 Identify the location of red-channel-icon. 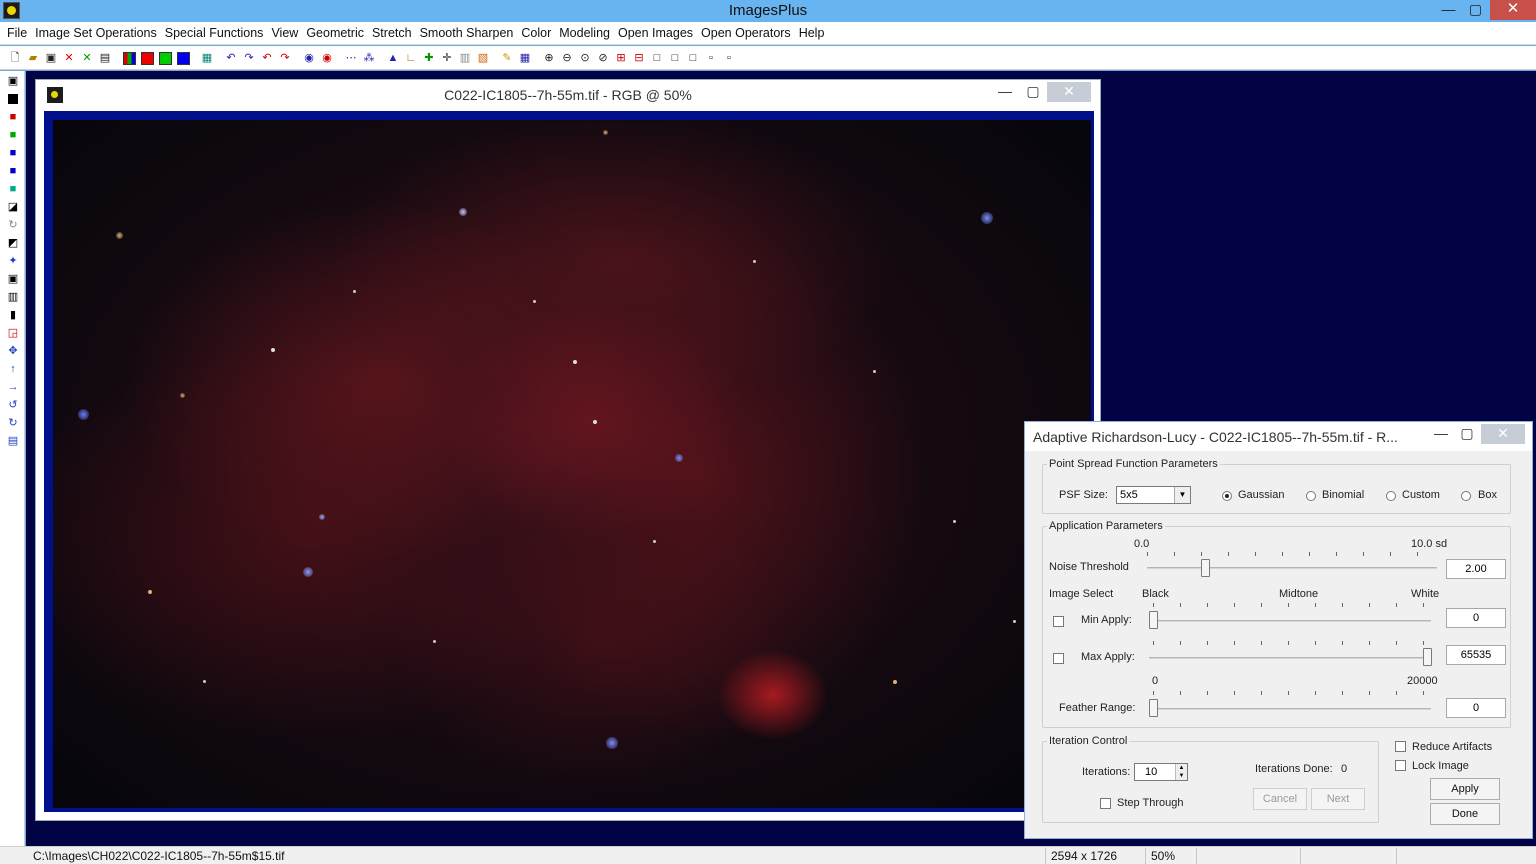
(147, 58).